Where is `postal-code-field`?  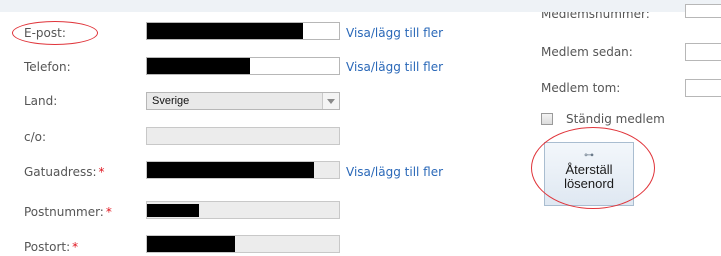
postal-code-field is located at coordinates (243, 210).